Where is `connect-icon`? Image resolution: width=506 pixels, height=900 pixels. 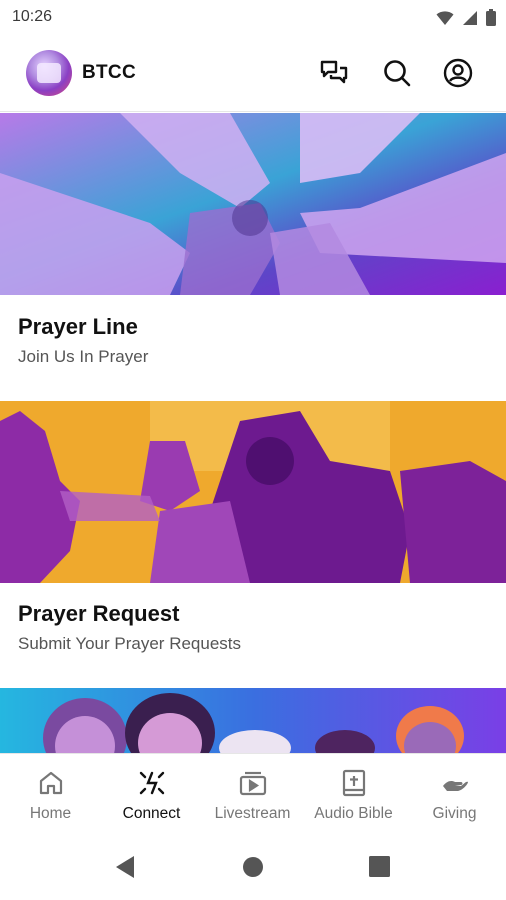
connect-icon is located at coordinates (152, 783).